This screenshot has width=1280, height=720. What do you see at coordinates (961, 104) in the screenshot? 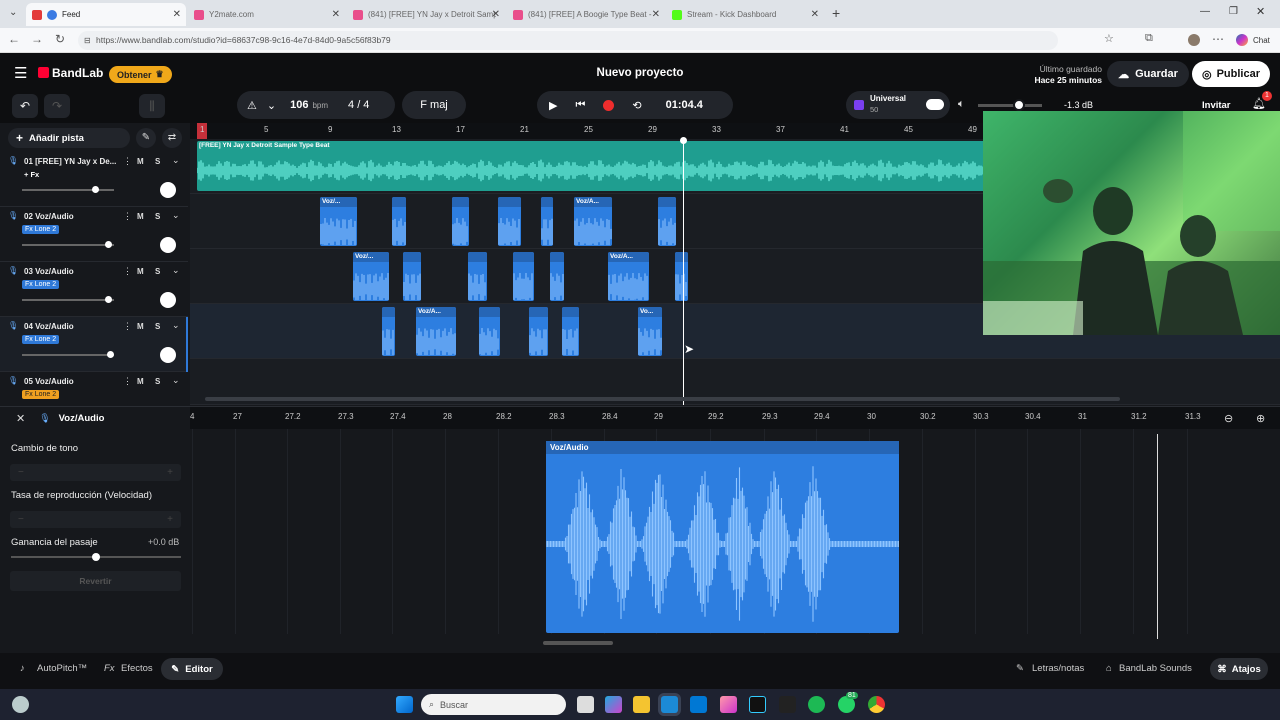
I see `speaker-icon: 🔈︎` at bounding box center [961, 104].